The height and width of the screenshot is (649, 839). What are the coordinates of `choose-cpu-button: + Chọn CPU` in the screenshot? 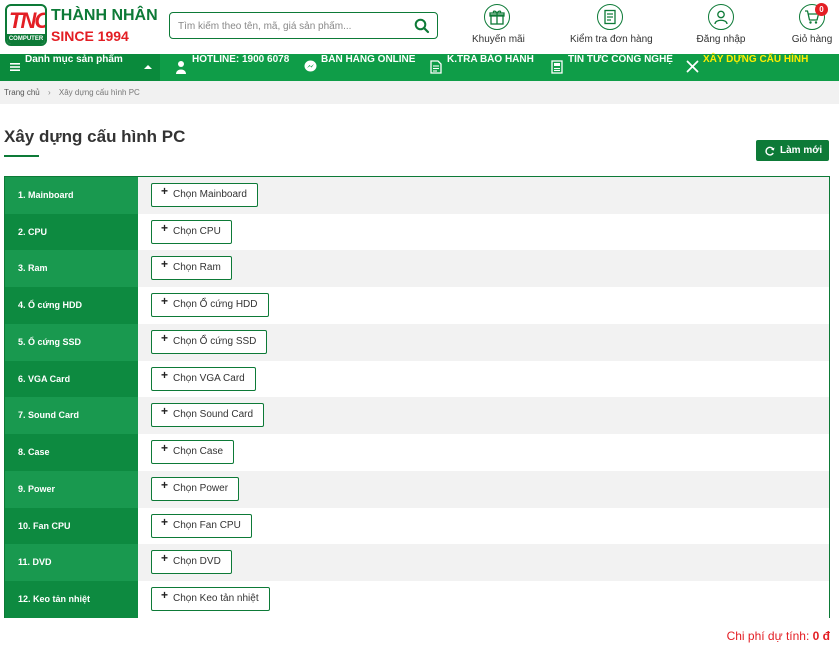 It's located at (191, 232).